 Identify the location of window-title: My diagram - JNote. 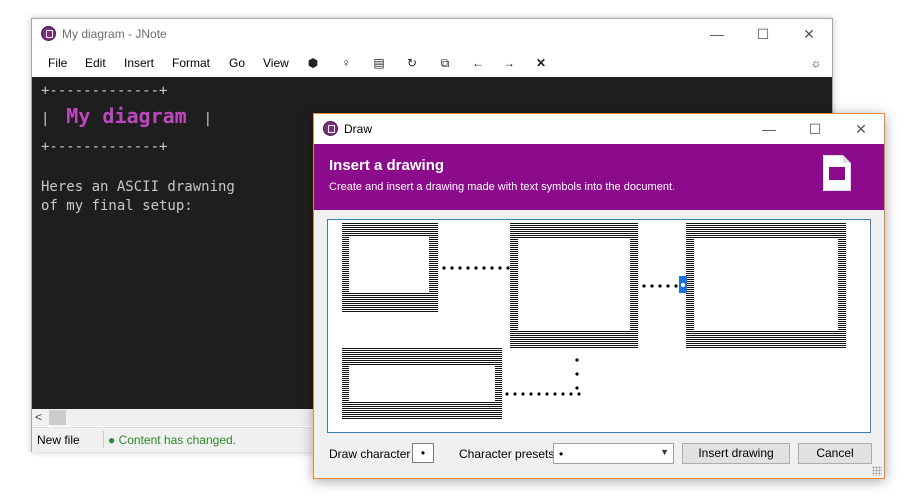
(114, 34).